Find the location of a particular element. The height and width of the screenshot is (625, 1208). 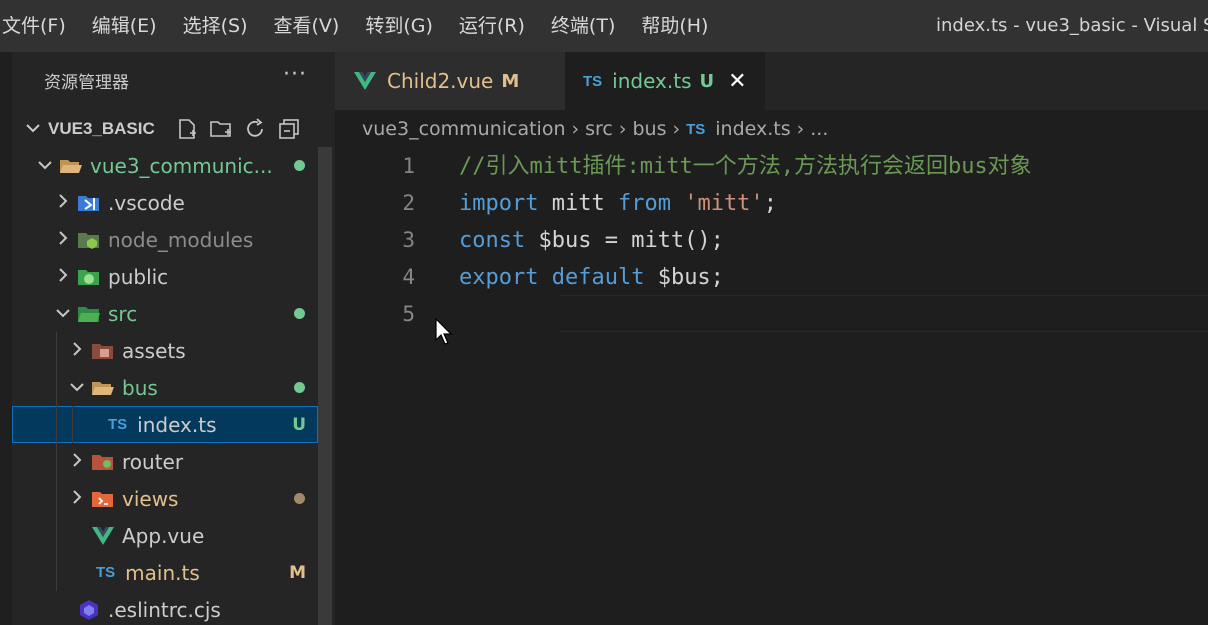

line-number: 1 is located at coordinates (408, 166).